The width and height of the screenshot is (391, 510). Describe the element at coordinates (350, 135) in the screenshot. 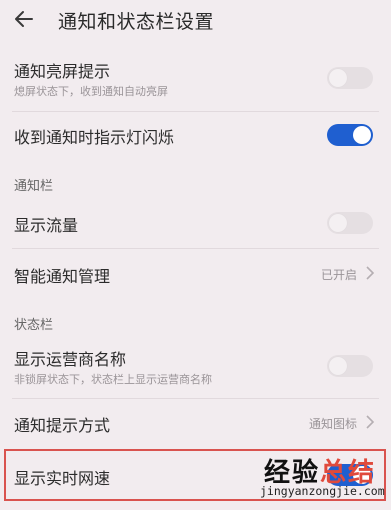

I see `indicator-light-toggle` at that location.